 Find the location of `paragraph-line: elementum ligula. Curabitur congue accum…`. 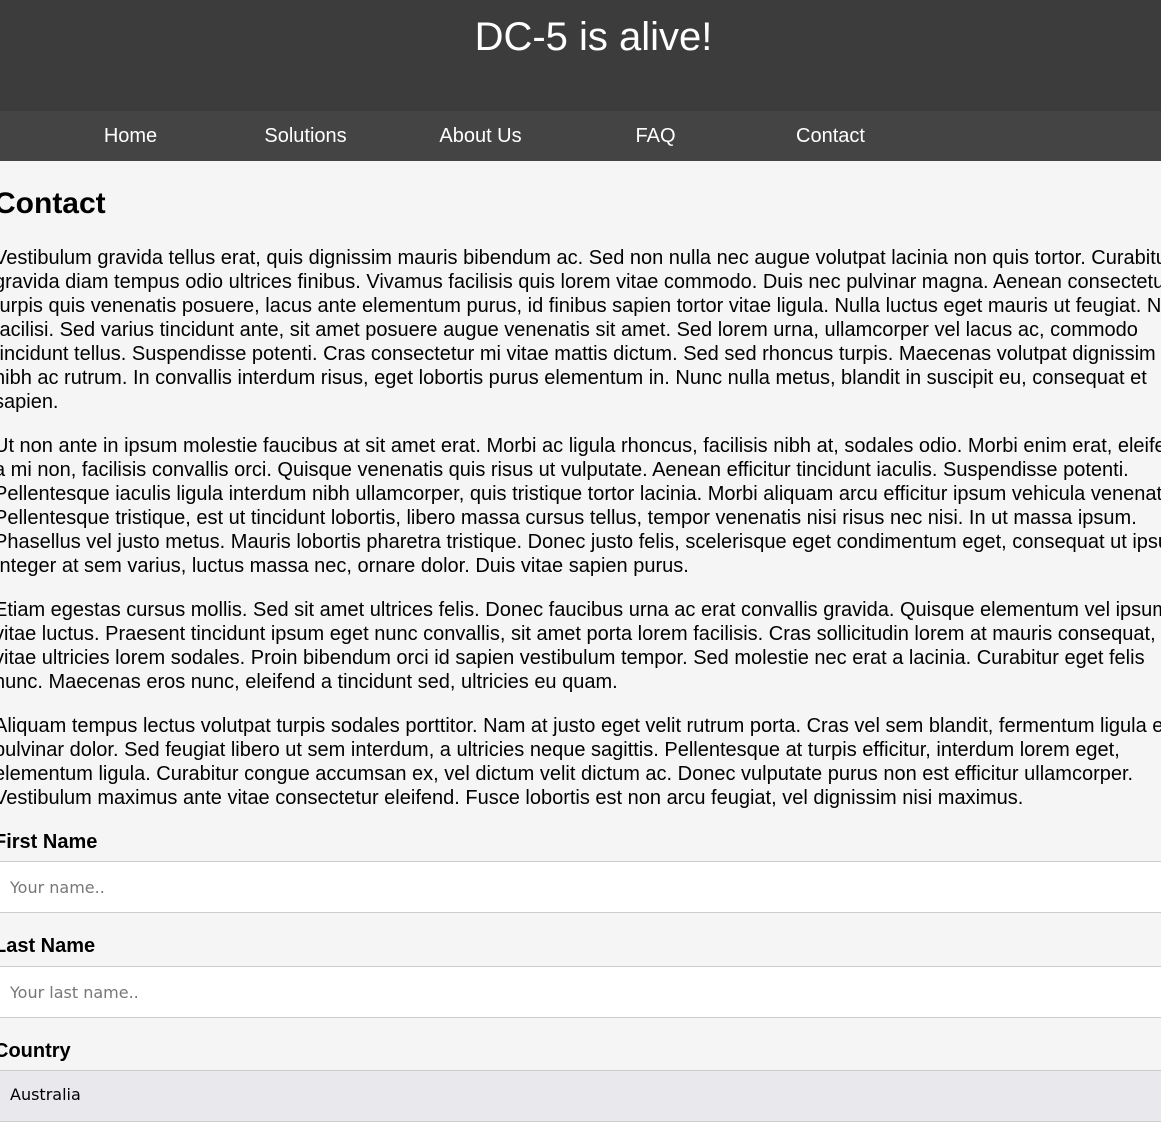

paragraph-line: elementum ligula. Curabitur congue accum… is located at coordinates (567, 774).